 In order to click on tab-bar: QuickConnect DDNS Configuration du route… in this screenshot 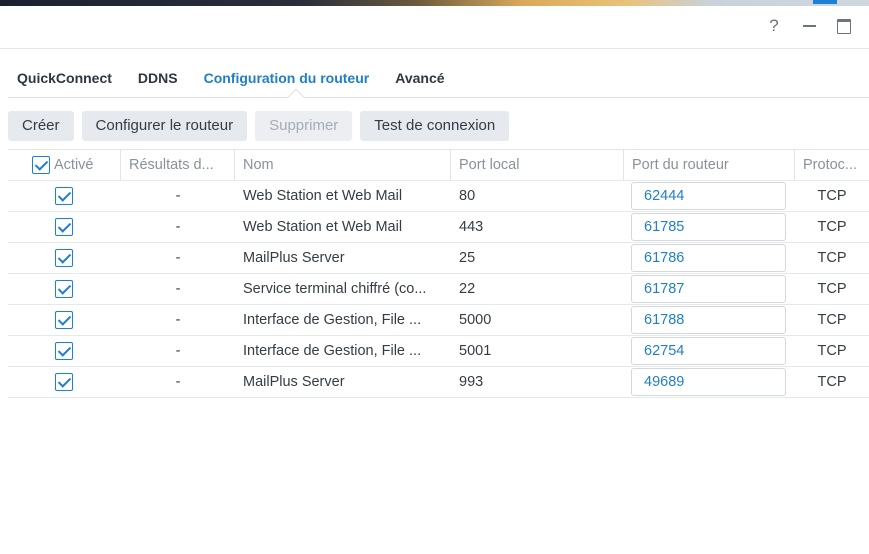, I will do `click(244, 78)`.